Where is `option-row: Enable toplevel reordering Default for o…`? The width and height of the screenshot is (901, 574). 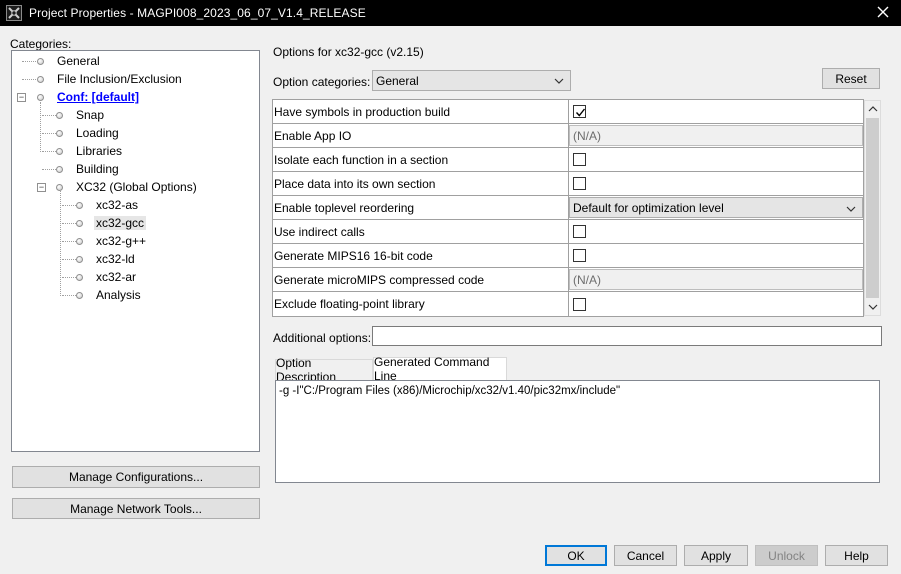 option-row: Enable toplevel reordering Default for o… is located at coordinates (568, 208).